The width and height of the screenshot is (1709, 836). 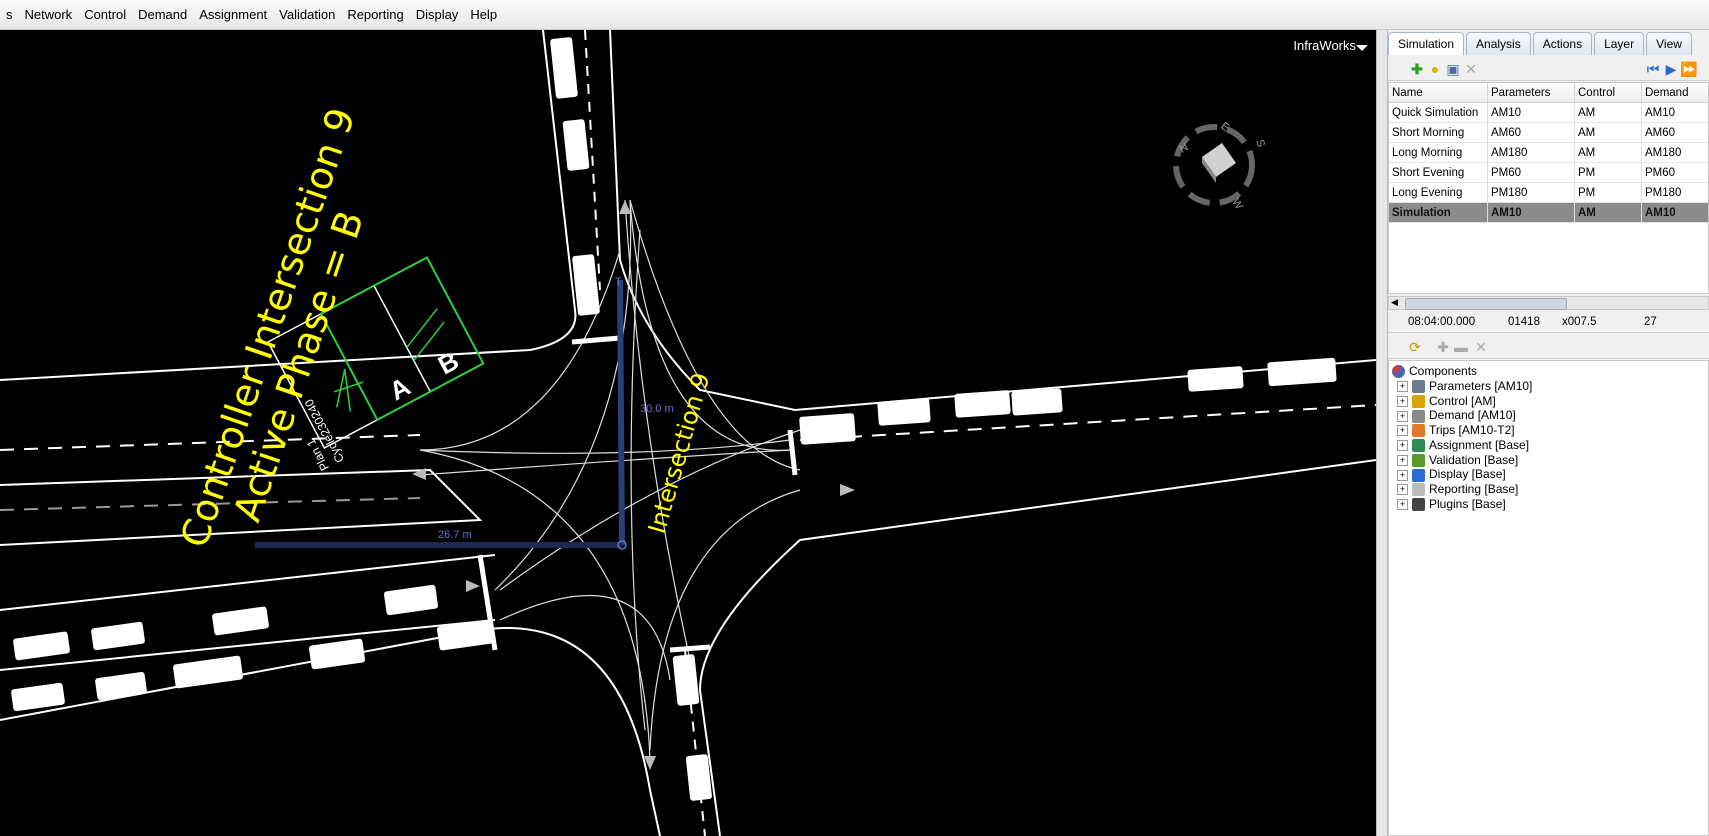 I want to click on tab-analysis: Analysis, so click(x=1498, y=43).